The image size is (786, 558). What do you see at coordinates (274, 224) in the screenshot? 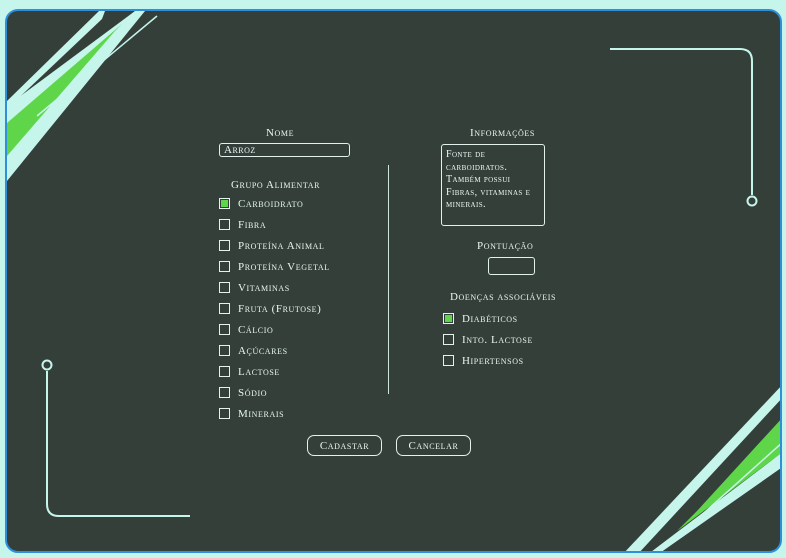
I see `food-group-checkbox-item: Fibra` at bounding box center [274, 224].